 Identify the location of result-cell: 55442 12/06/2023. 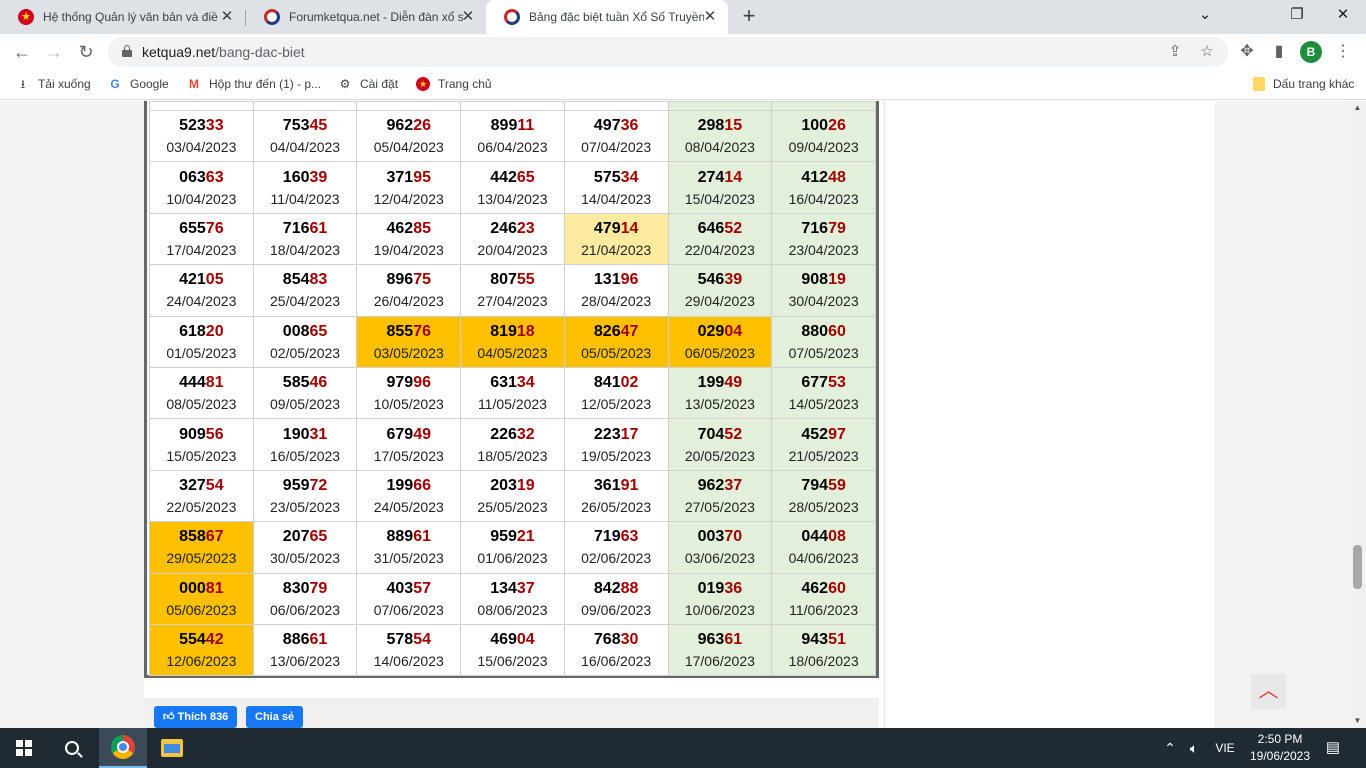
(201, 650).